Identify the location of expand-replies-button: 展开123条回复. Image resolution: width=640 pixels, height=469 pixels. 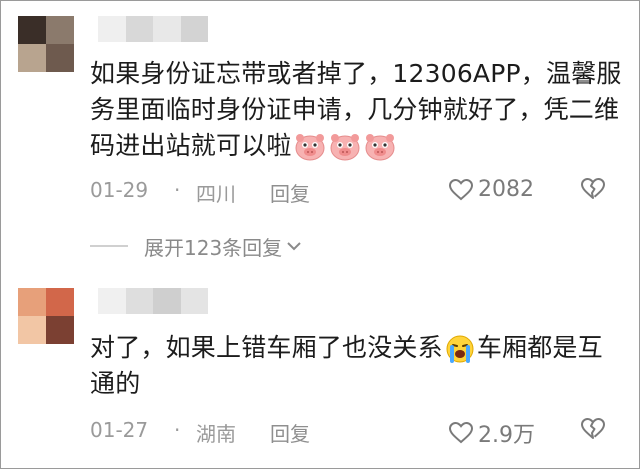
(196, 246).